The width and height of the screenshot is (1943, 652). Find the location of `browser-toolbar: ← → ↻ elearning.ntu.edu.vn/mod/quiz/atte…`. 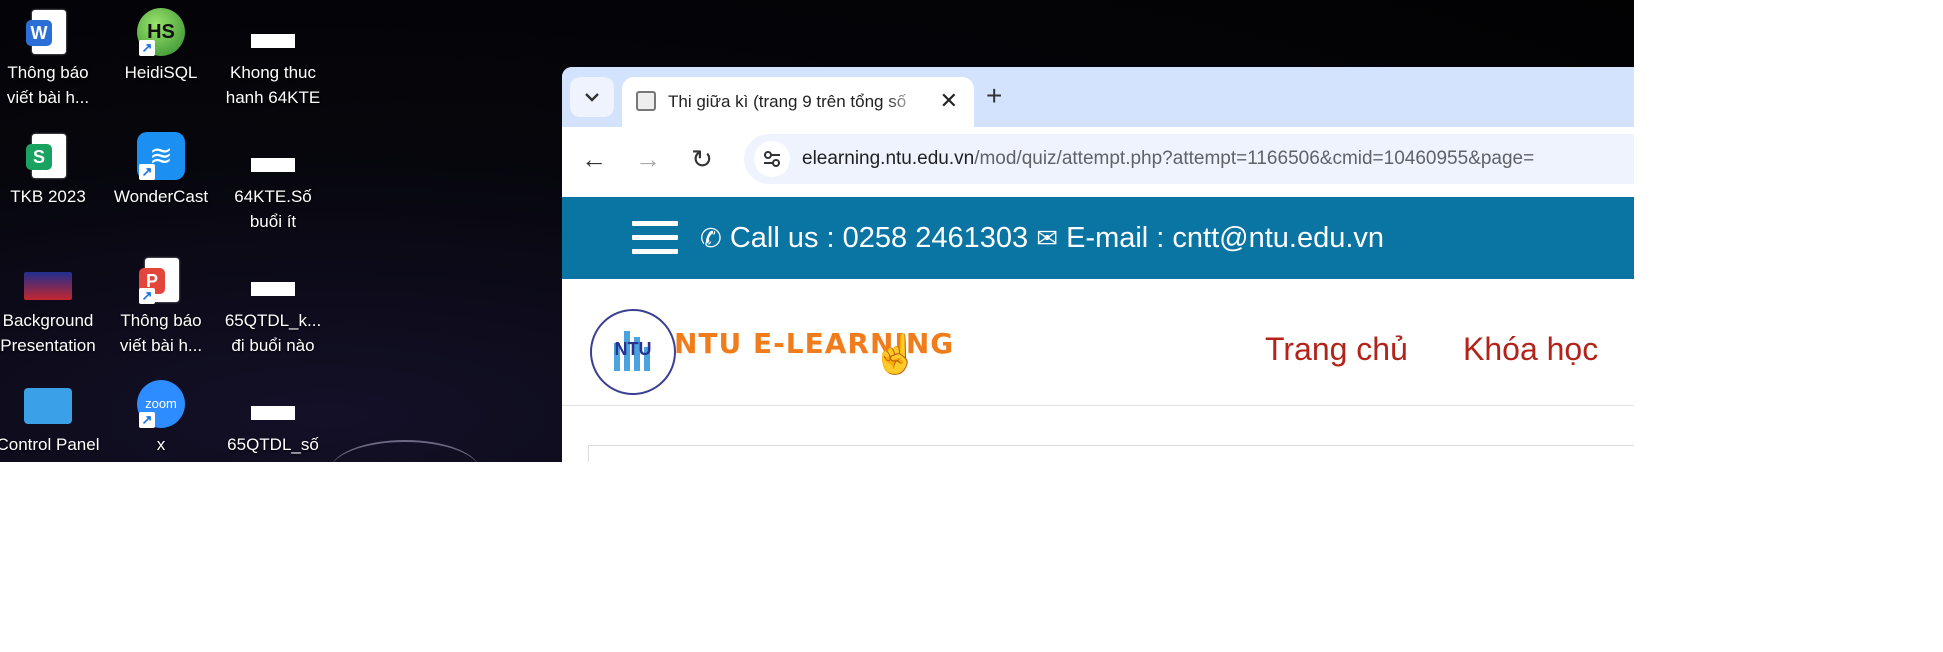

browser-toolbar: ← → ↻ elearning.ntu.edu.vn/mod/quiz/atte… is located at coordinates (1098, 159).